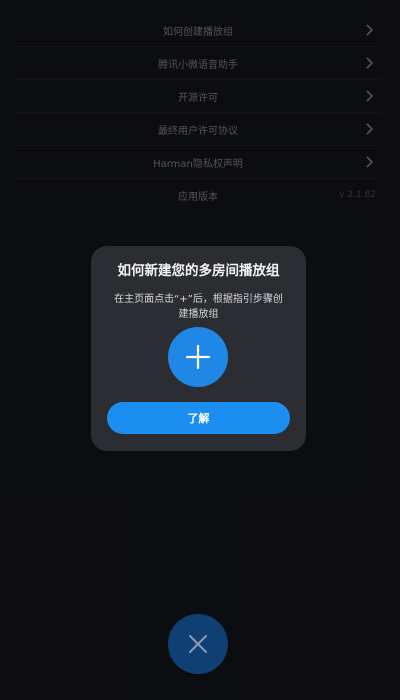 Image resolution: width=400 pixels, height=700 pixels. I want to click on dialog-body: 在主页面点击“+”后，根据指引步骤创建播放组, so click(198, 307).